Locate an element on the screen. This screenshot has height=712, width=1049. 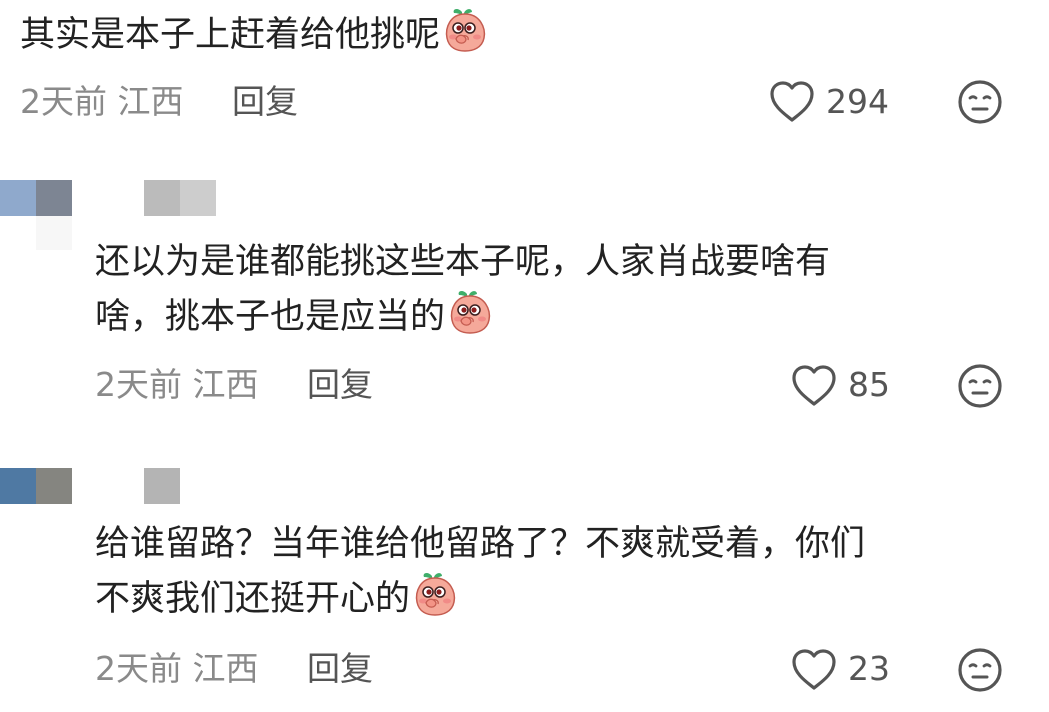
comment-line: 不爽我们还挺开心的 is located at coordinates (253, 599).